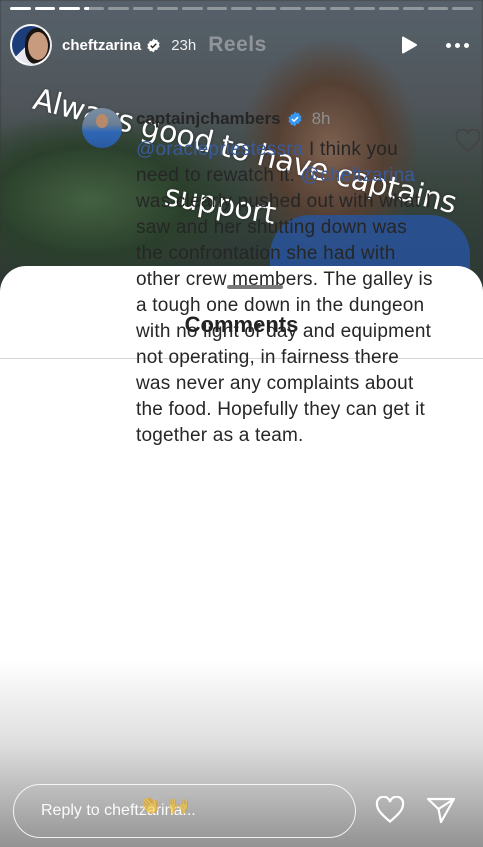  I want to click on comment-like-heart-icon, so click(468, 140).